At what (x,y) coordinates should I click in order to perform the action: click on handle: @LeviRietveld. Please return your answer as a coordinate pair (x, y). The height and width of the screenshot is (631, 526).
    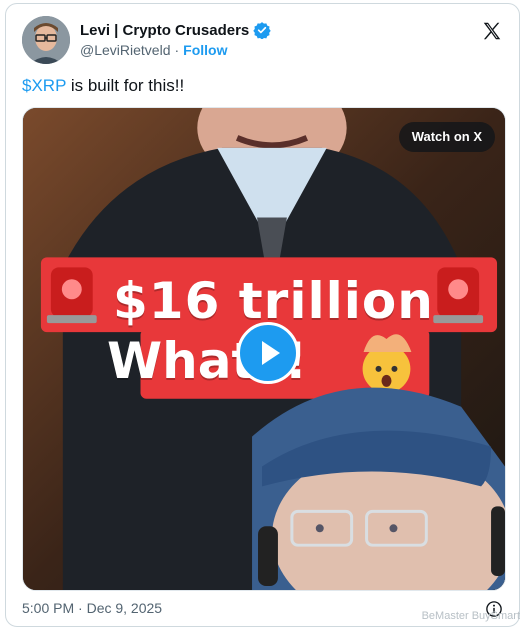
    Looking at the image, I should click on (125, 50).